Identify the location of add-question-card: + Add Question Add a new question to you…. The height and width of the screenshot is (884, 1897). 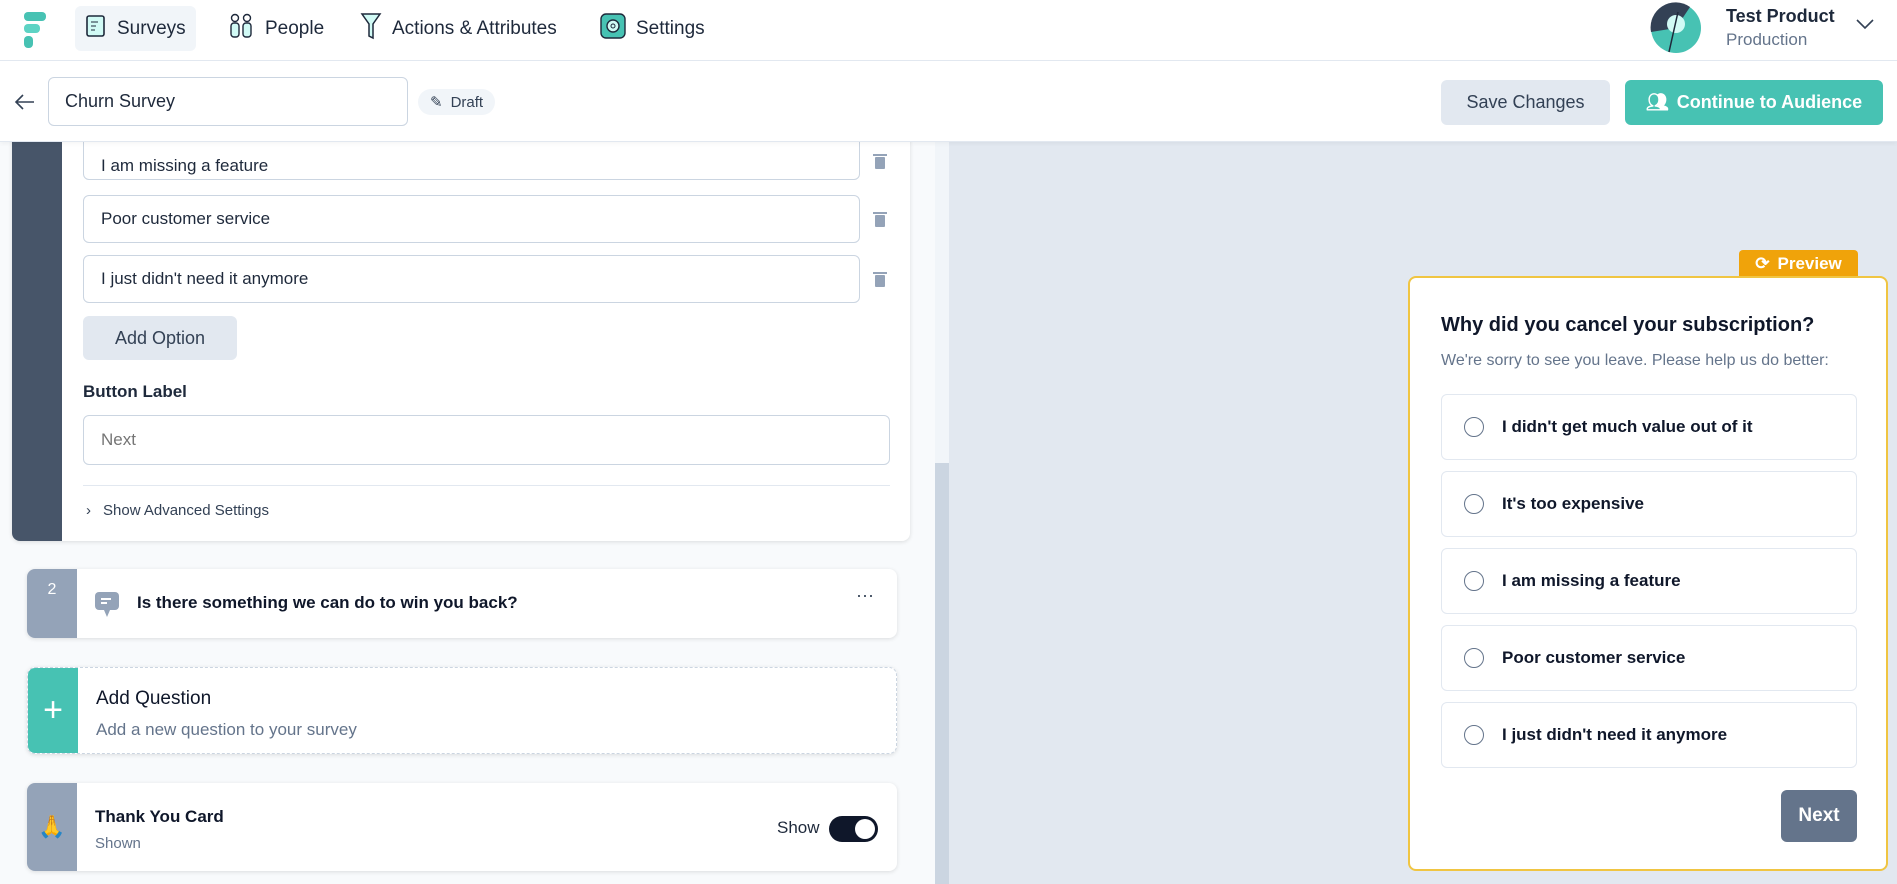
(462, 710).